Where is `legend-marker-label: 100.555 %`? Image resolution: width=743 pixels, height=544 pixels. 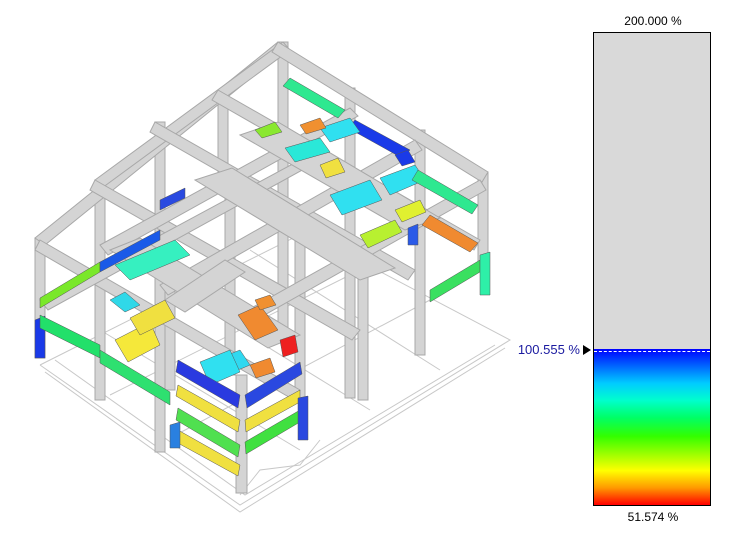
legend-marker-label: 100.555 % is located at coordinates (548, 349).